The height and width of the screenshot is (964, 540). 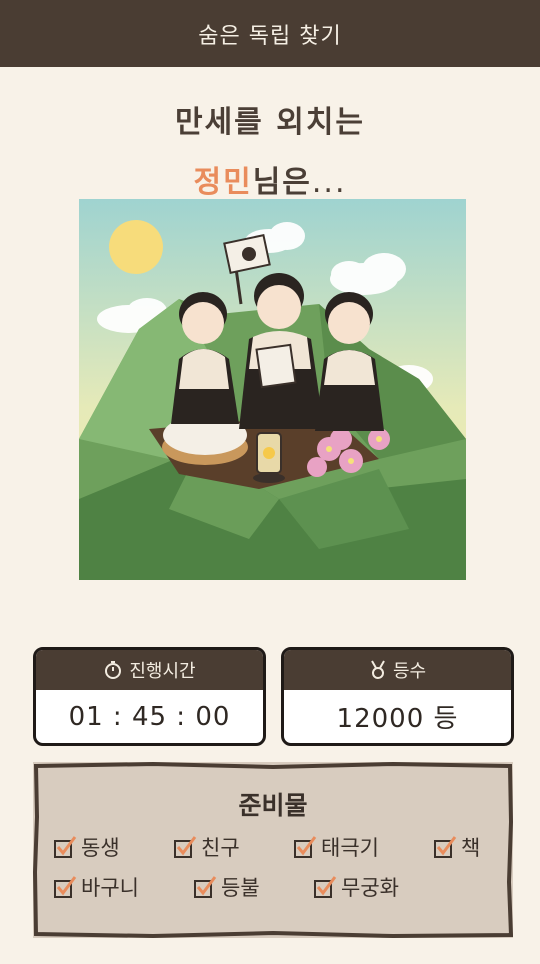 What do you see at coordinates (136, 247) in the screenshot?
I see `sun-icon` at bounding box center [136, 247].